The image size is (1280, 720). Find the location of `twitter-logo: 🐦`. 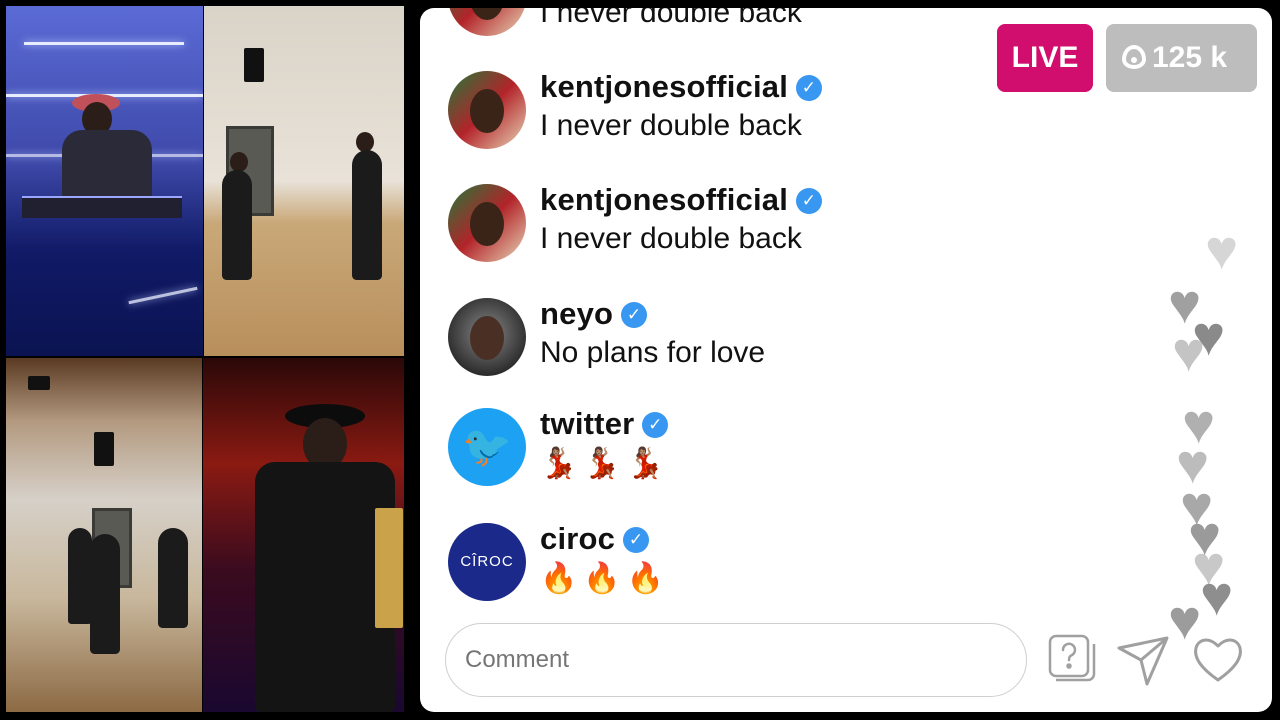

twitter-logo: 🐦 is located at coordinates (487, 447).